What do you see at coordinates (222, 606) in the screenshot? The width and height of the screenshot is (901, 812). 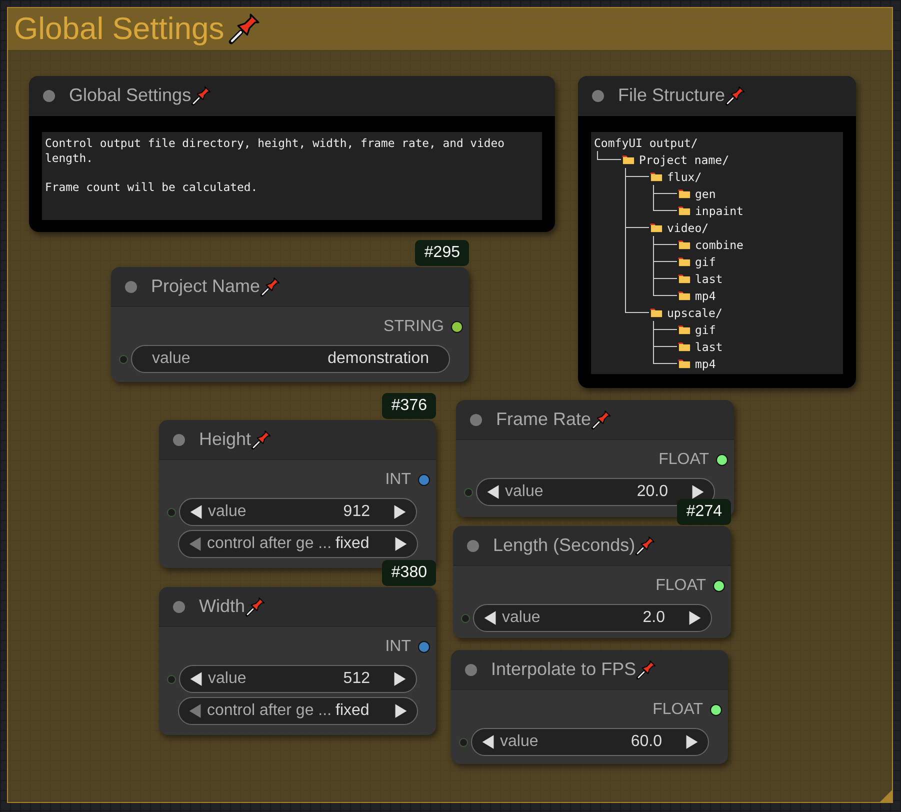 I see `node-title: Width` at bounding box center [222, 606].